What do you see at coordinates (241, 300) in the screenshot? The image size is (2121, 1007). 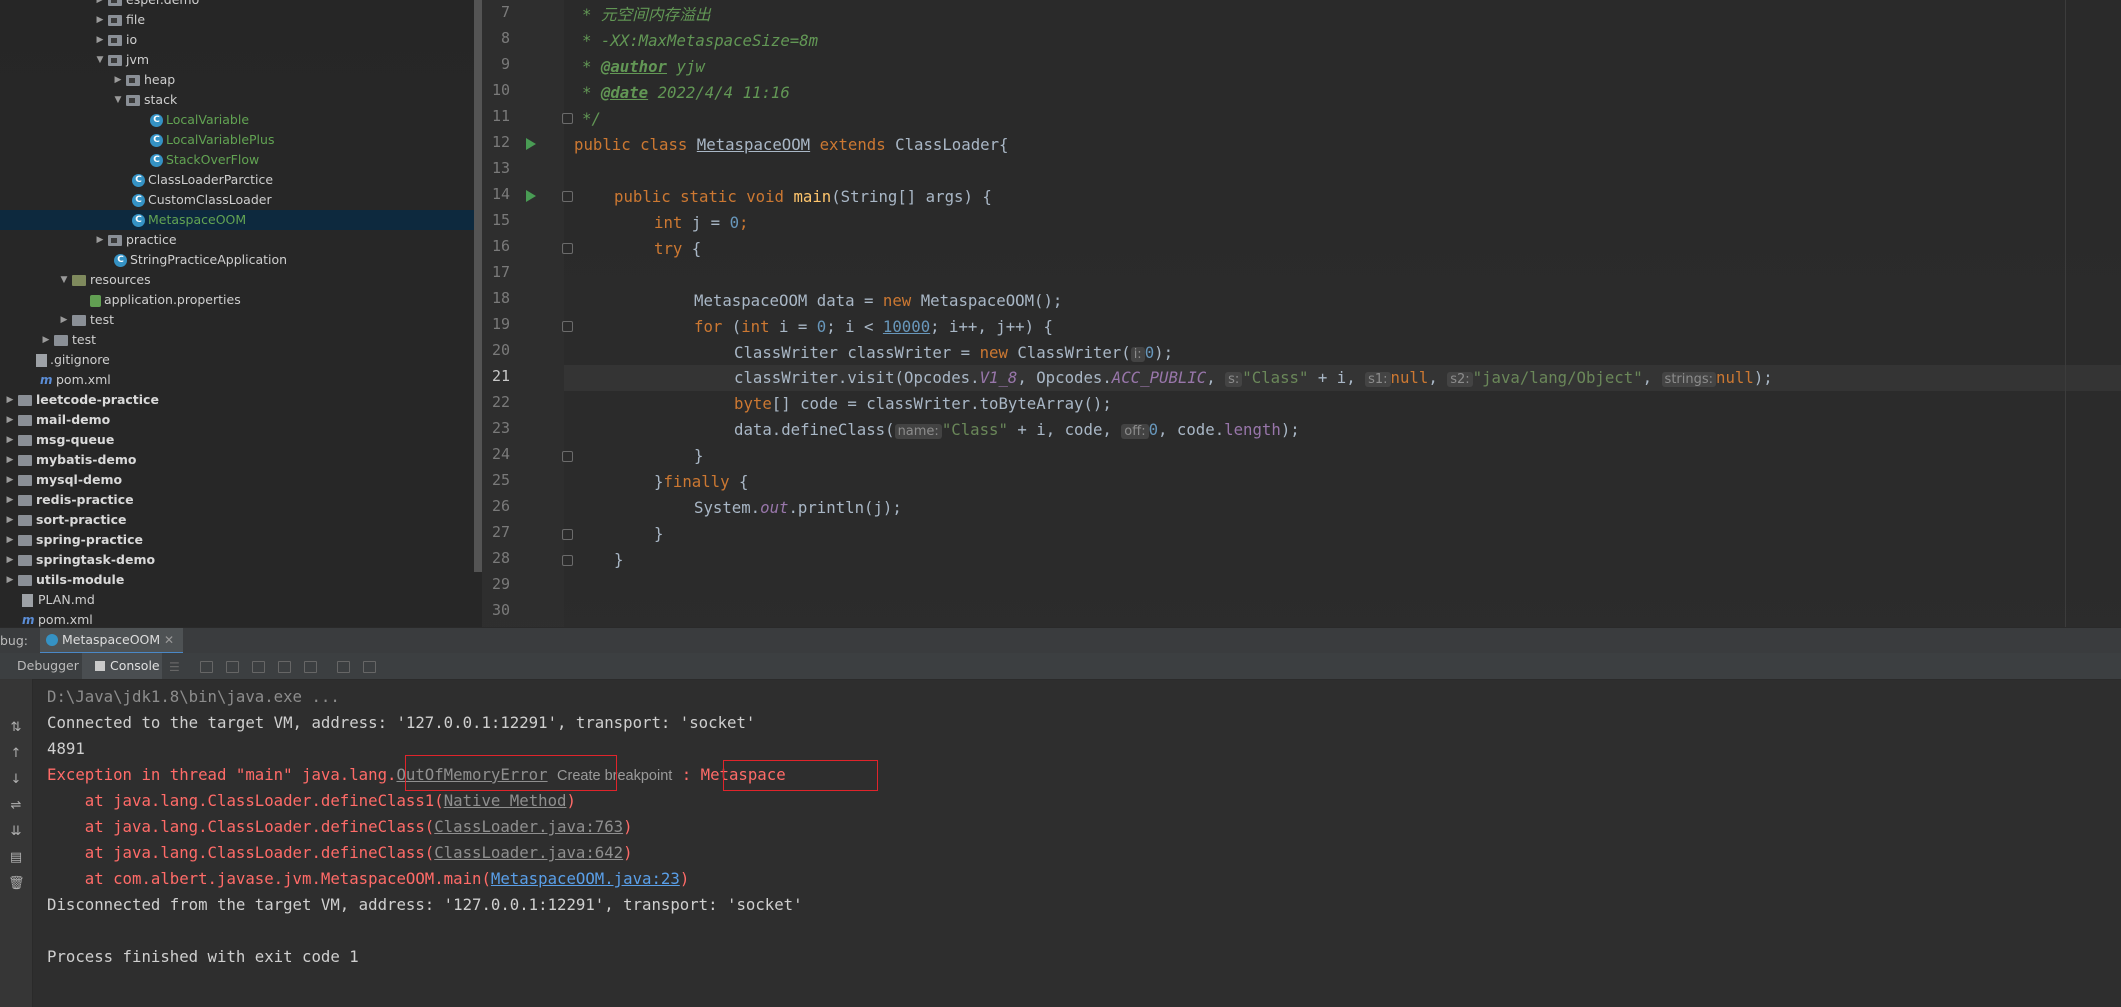 I see `tree-item: application.properties` at bounding box center [241, 300].